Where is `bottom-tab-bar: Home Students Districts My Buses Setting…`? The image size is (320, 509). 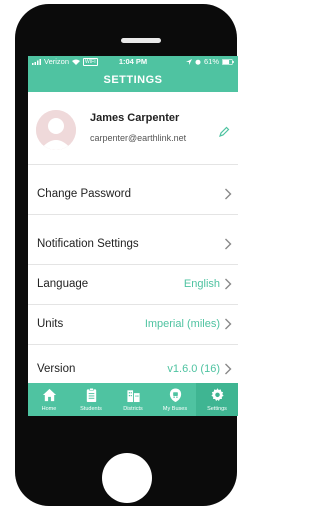
bottom-tab-bar: Home Students Districts My Buses Setting… is located at coordinates (133, 399).